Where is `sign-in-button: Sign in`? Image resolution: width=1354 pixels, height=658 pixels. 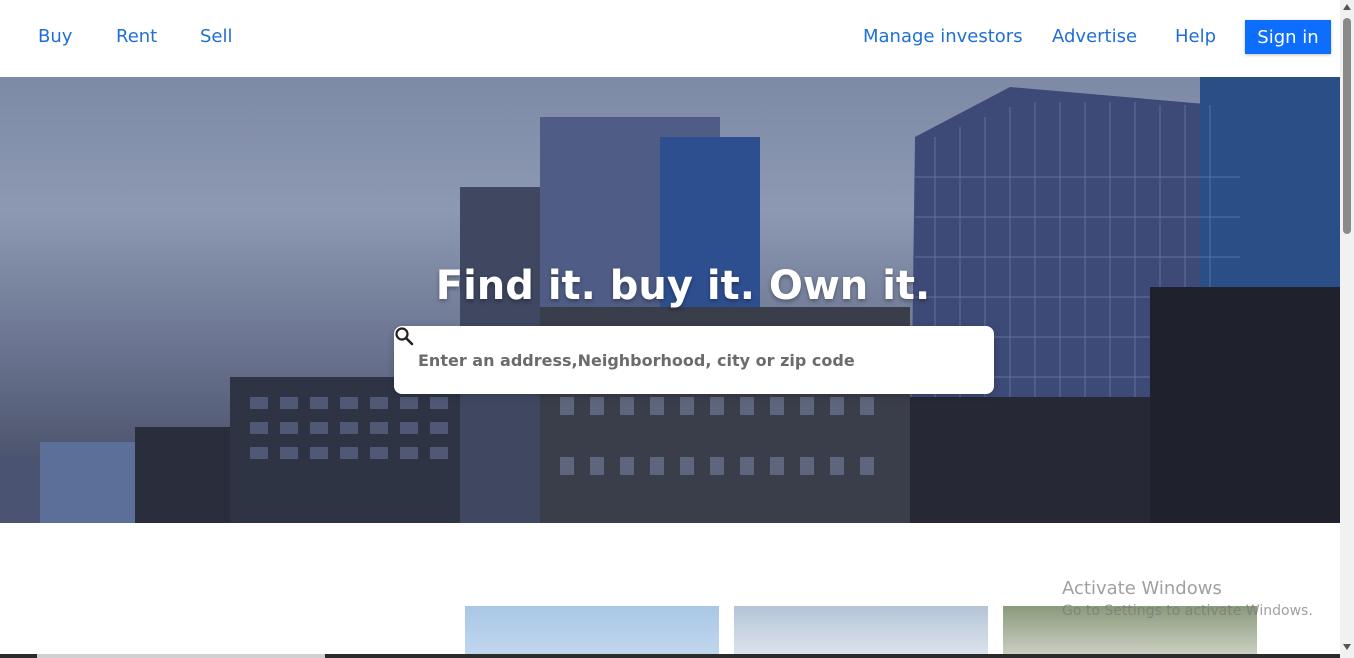 sign-in-button: Sign in is located at coordinates (1288, 37).